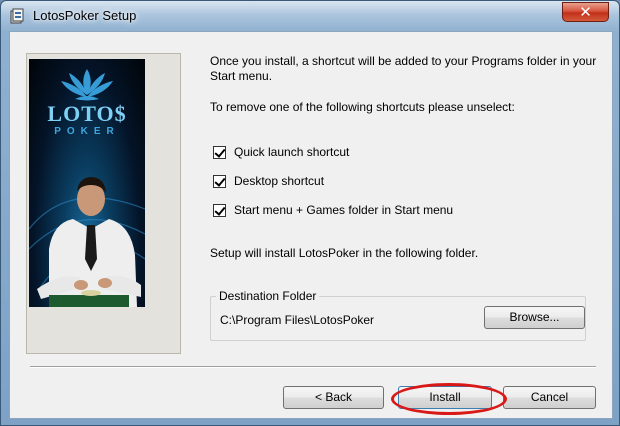 The width and height of the screenshot is (620, 426). What do you see at coordinates (87, 131) in the screenshot?
I see `banner-logo-subtitle: POKER` at bounding box center [87, 131].